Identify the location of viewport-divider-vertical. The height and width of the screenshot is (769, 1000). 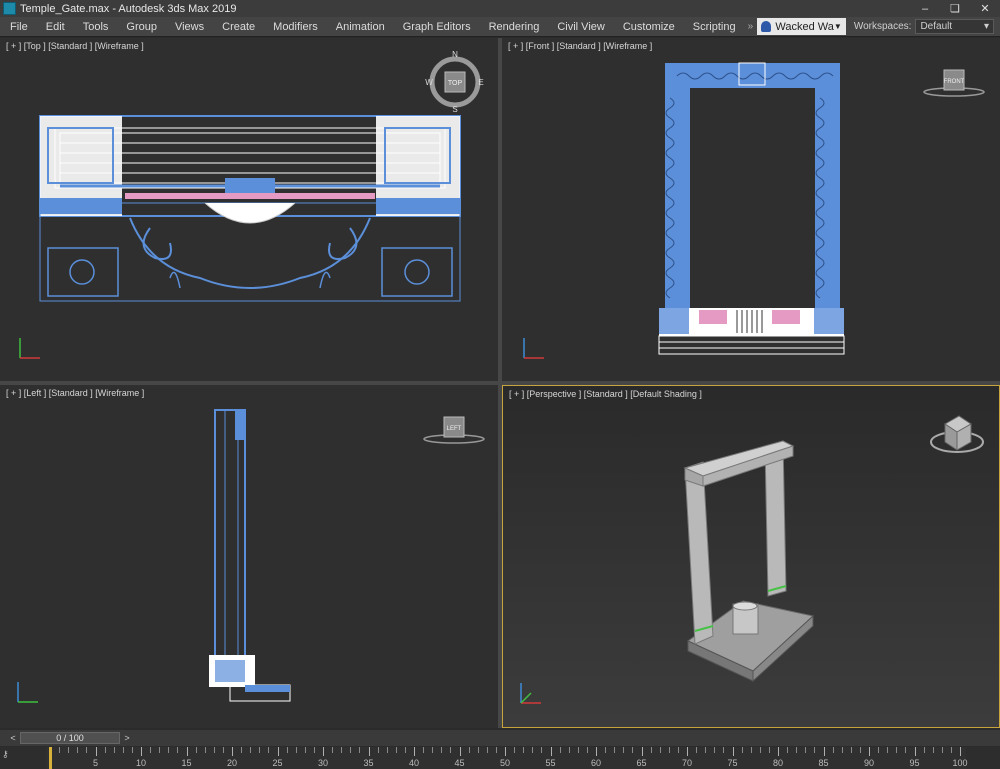
(500, 383).